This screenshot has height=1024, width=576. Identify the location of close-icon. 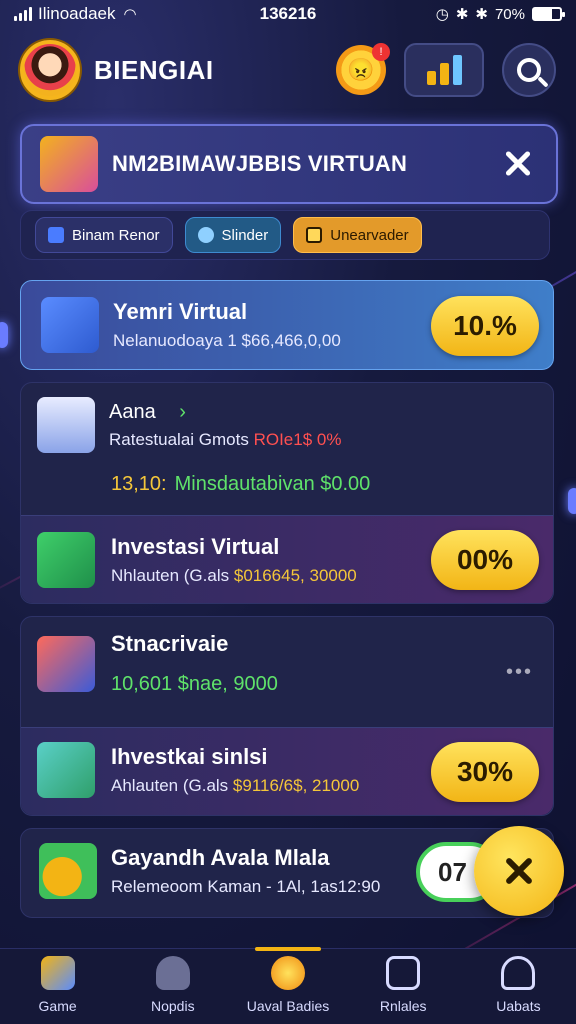
(518, 164).